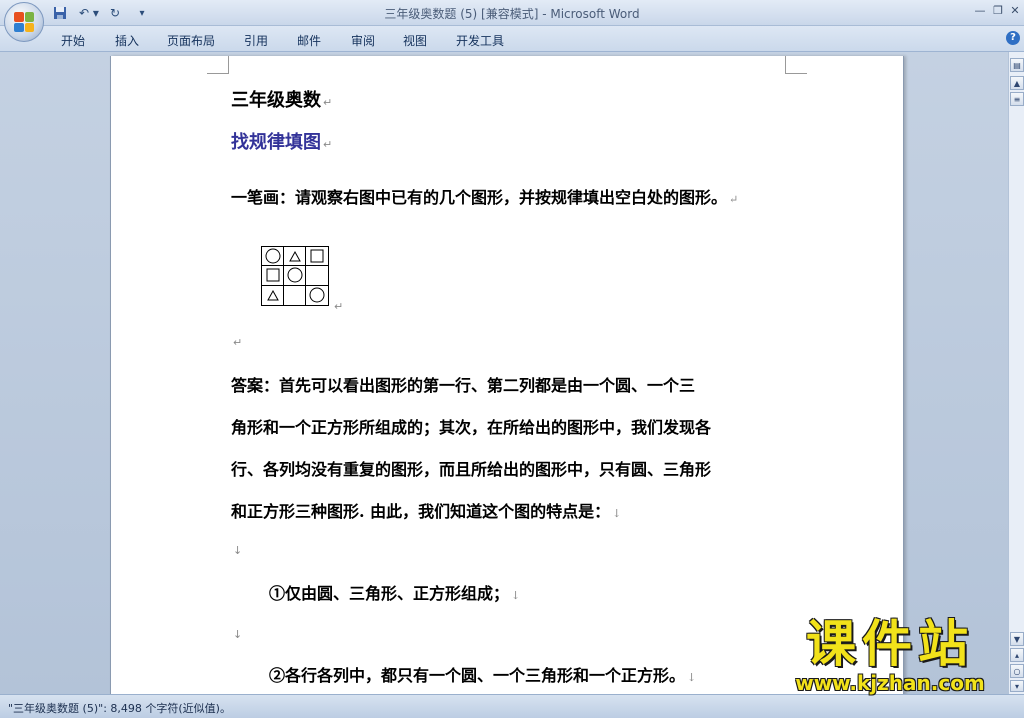 The height and width of the screenshot is (718, 1024). Describe the element at coordinates (282, 142) in the screenshot. I see `doc-subheading: 找规律填图 ↵` at that location.